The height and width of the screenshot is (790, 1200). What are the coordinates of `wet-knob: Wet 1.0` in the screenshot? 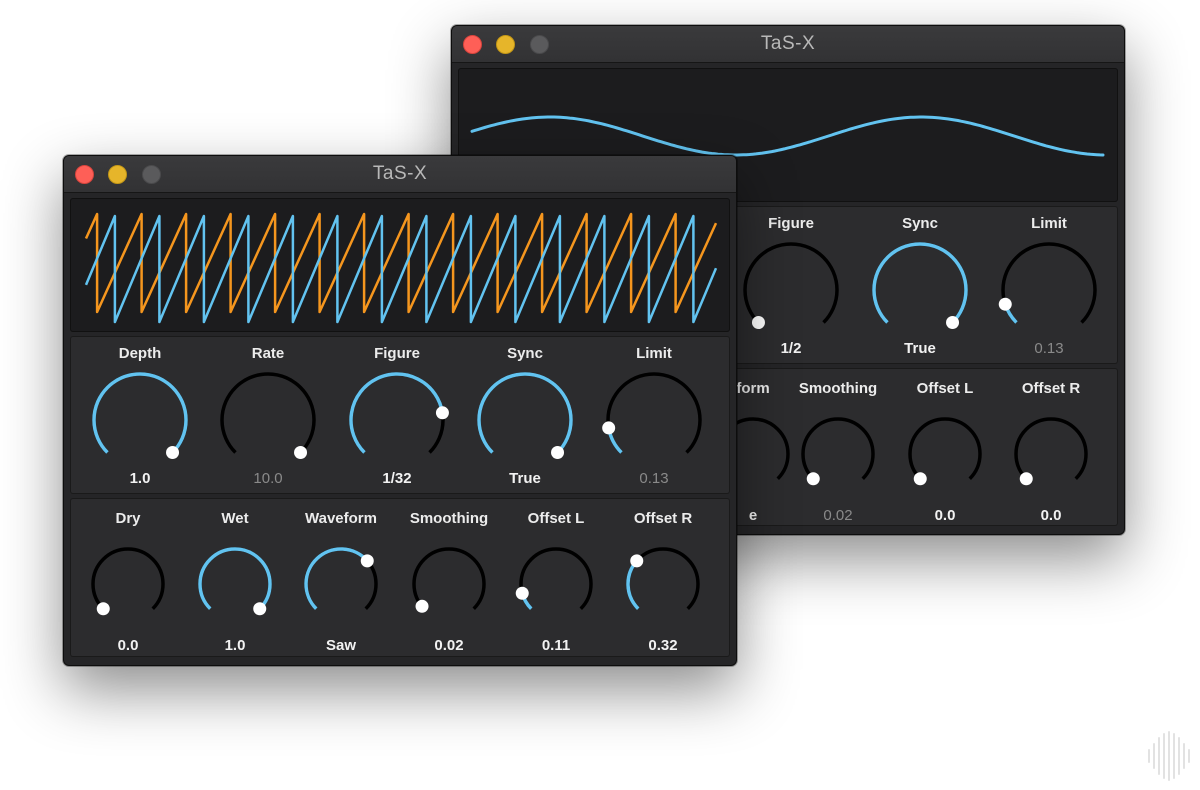 It's located at (235, 585).